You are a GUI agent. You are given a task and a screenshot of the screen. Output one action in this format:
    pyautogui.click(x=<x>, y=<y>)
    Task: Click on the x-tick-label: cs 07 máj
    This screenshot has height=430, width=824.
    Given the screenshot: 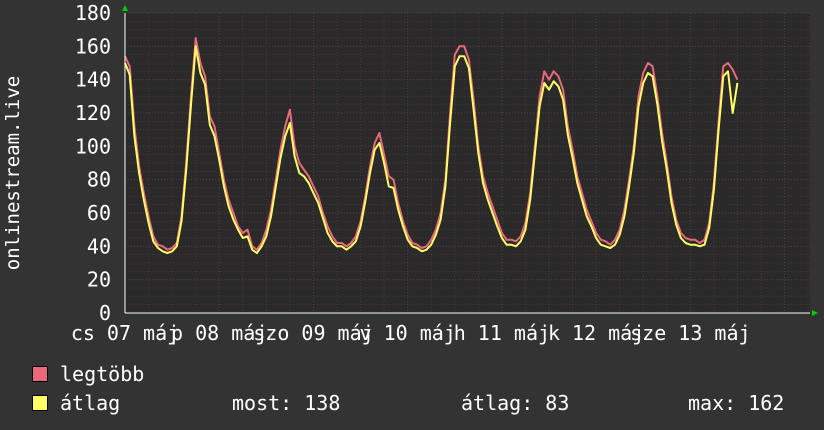 What is the action you would take?
    pyautogui.click(x=125, y=333)
    